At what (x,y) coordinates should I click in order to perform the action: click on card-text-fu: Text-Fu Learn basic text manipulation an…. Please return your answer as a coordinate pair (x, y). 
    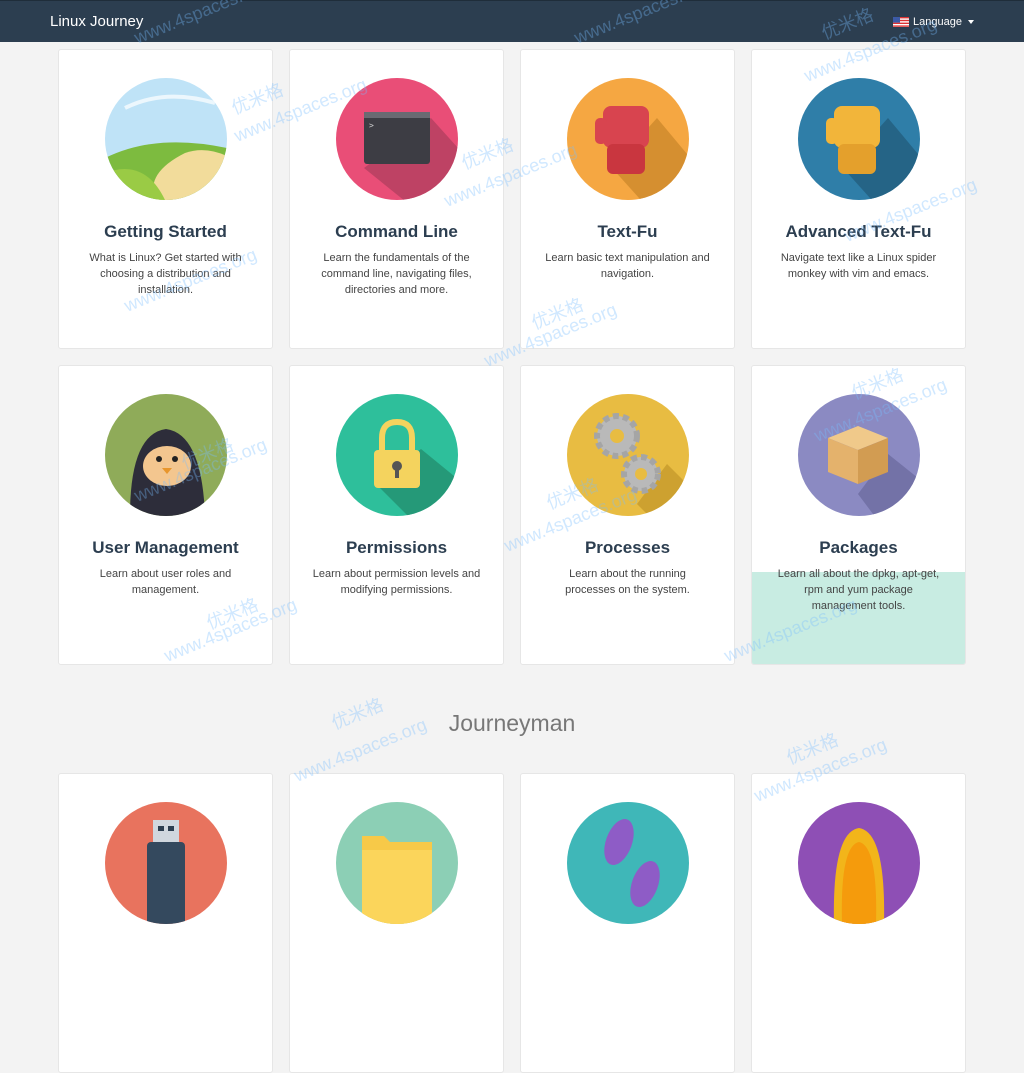
    Looking at the image, I should click on (627, 199).